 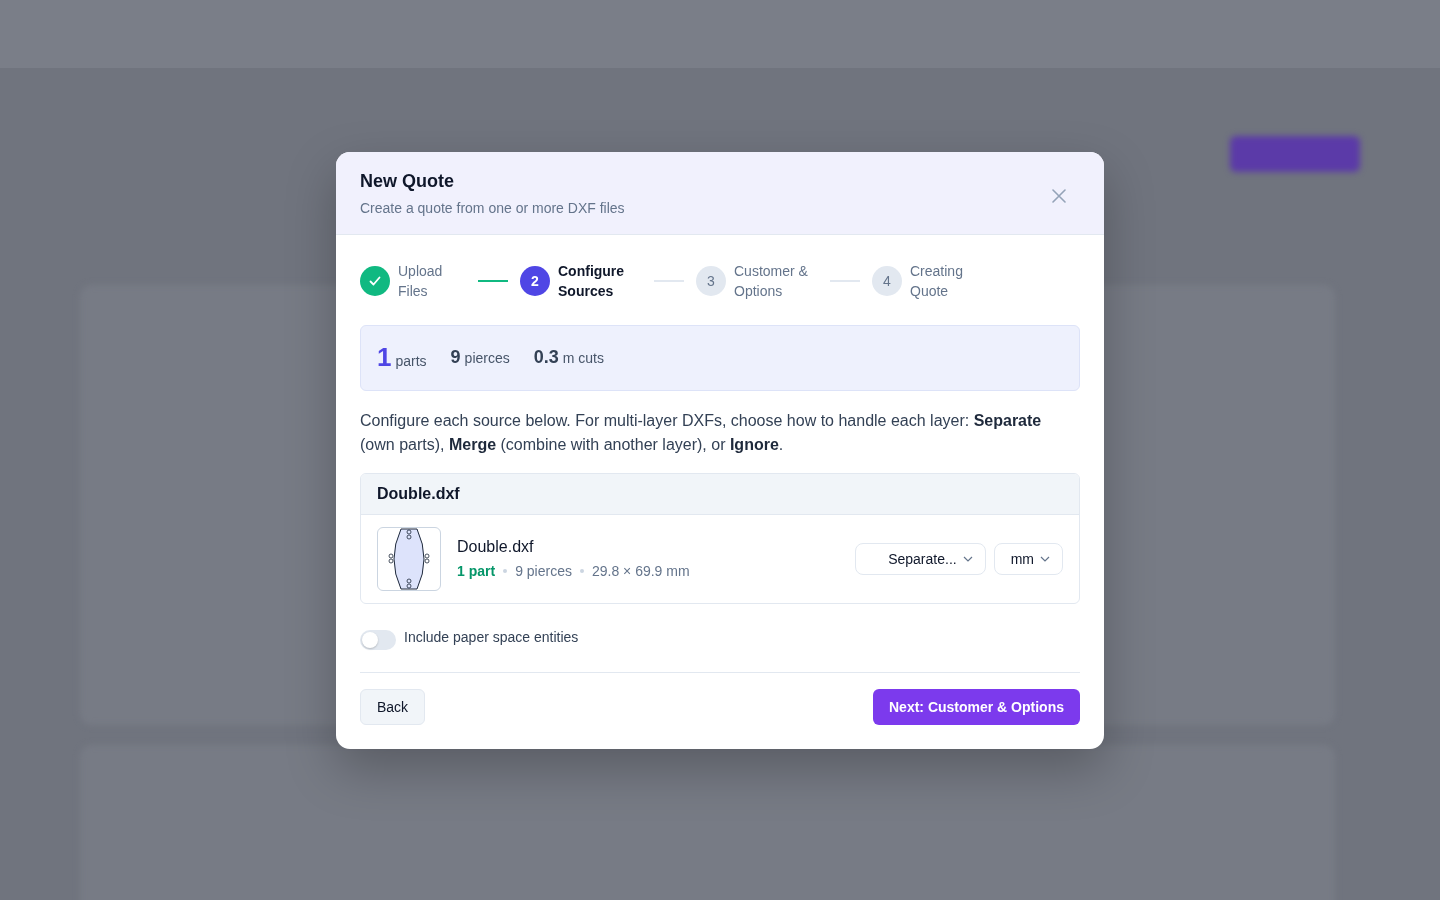 What do you see at coordinates (535, 280) in the screenshot?
I see `step-indicator: 2` at bounding box center [535, 280].